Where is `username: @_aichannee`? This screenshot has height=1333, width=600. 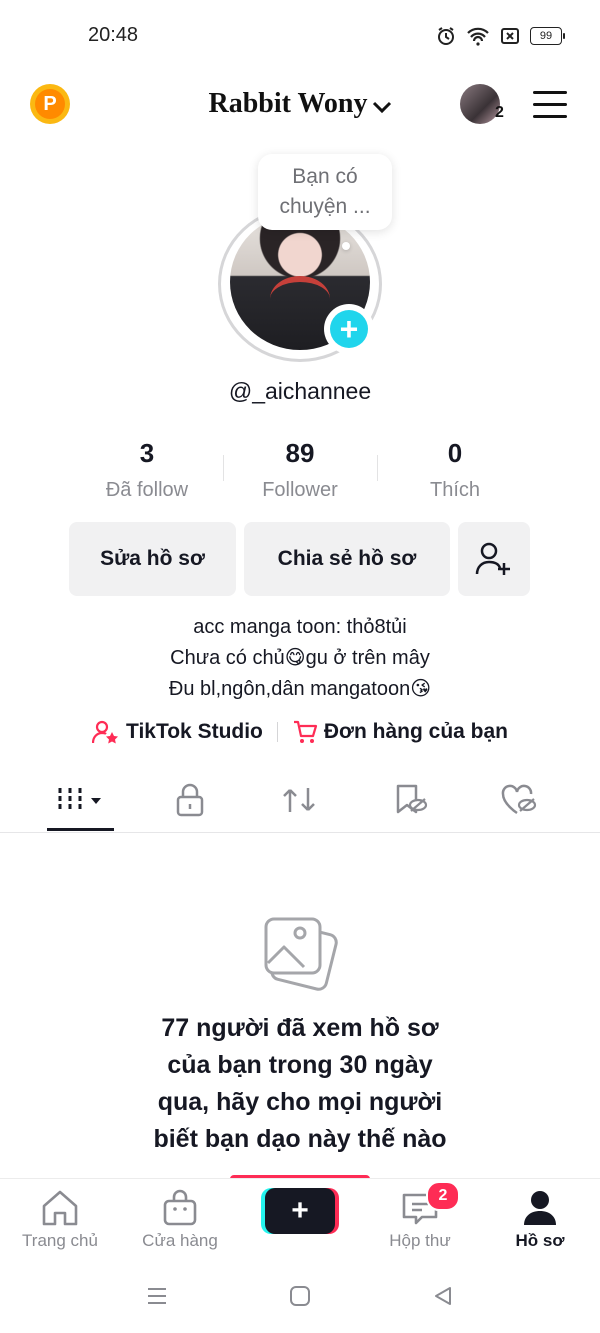 username: @_aichannee is located at coordinates (300, 391).